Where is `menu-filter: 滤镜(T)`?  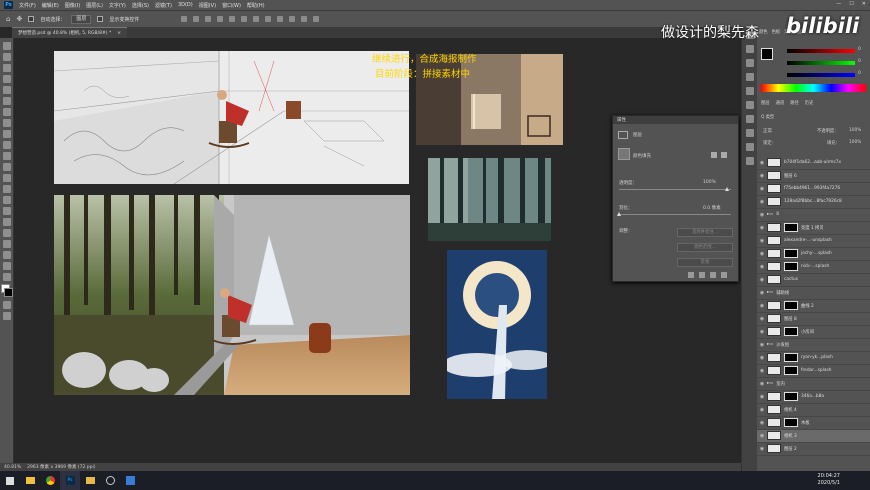 menu-filter: 滤镜(T) is located at coordinates (163, 5).